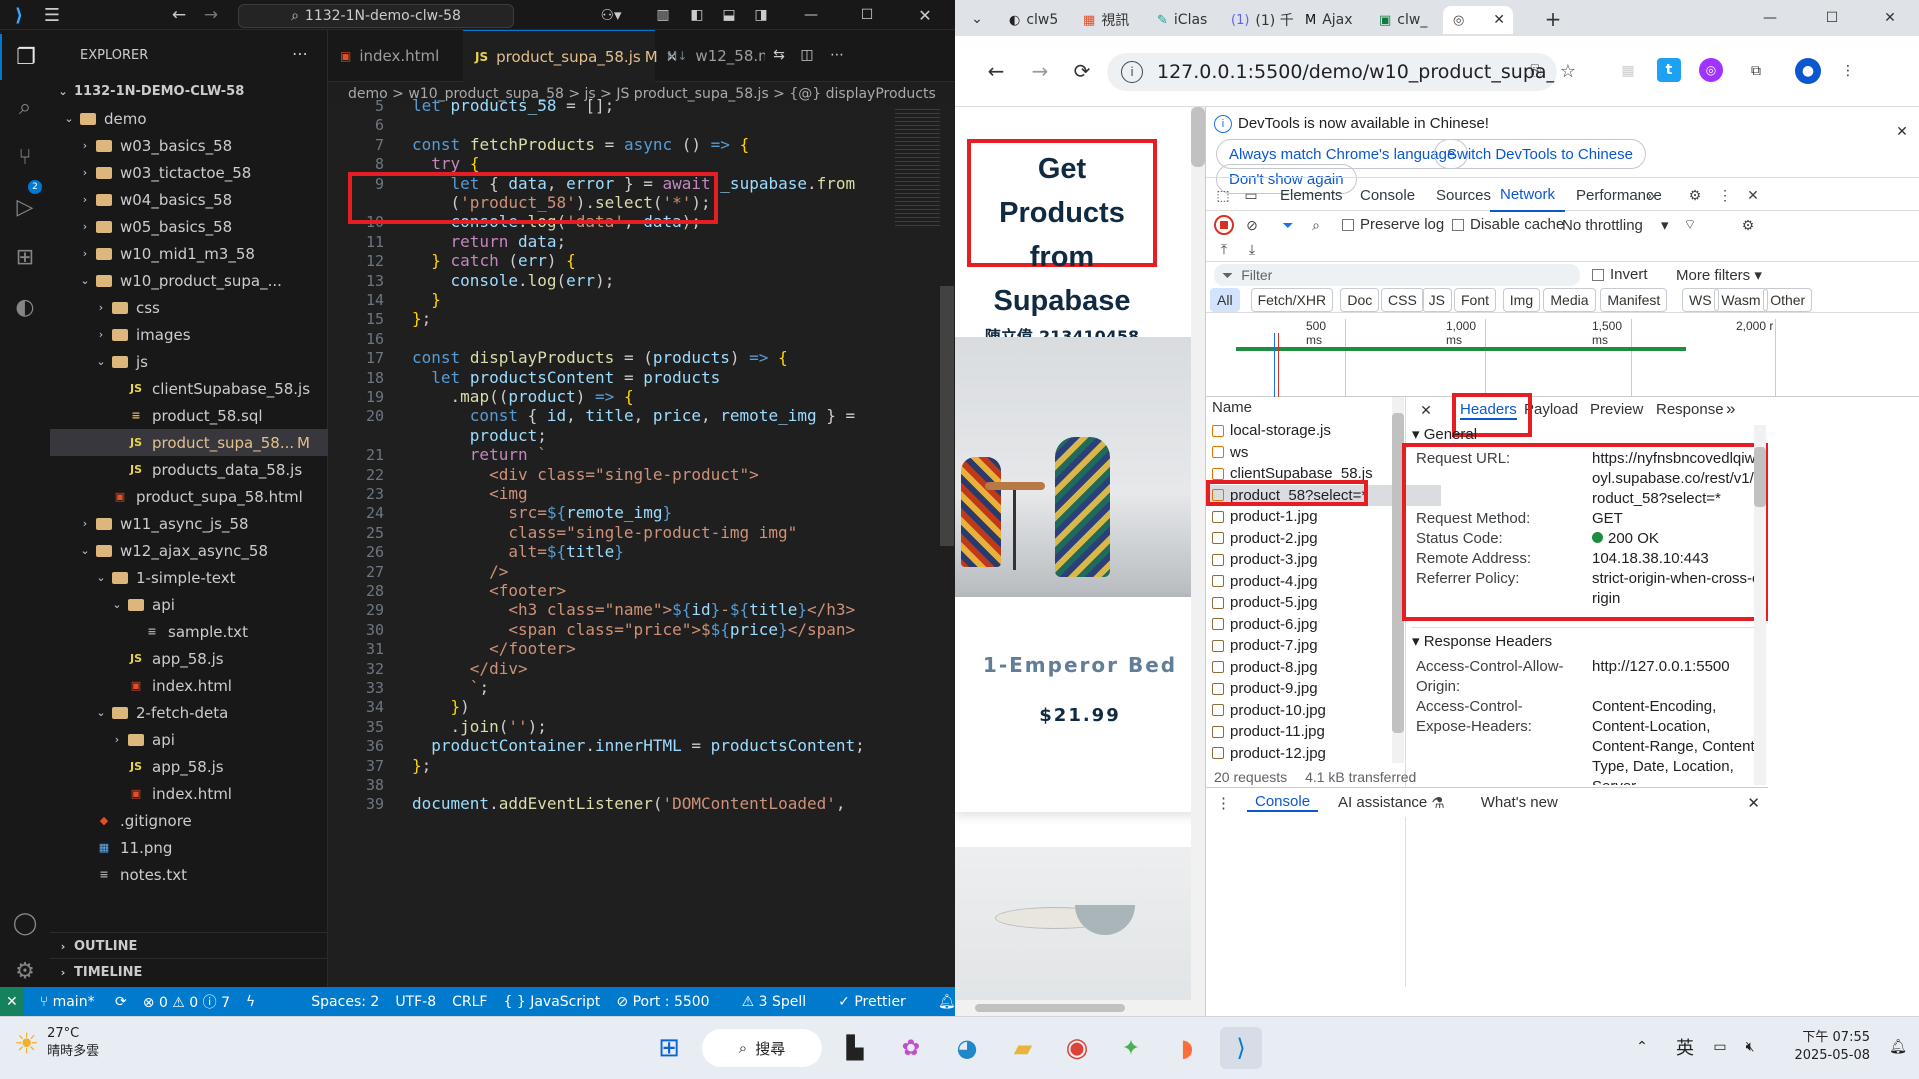 Image resolution: width=1919 pixels, height=1079 pixels. I want to click on remote-icon: ◐, so click(25, 307).